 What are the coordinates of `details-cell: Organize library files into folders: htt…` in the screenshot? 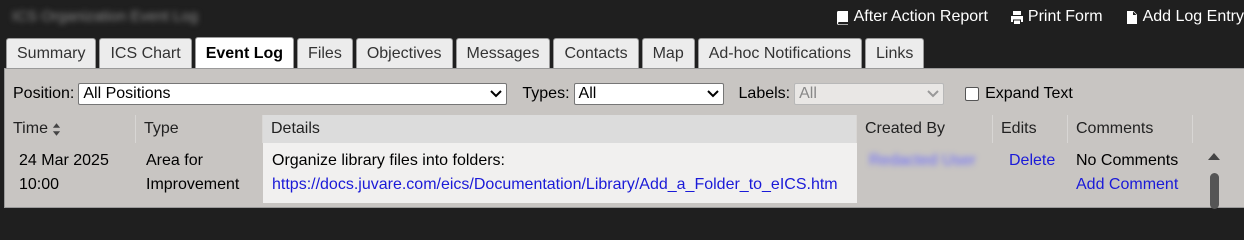 It's located at (560, 173).